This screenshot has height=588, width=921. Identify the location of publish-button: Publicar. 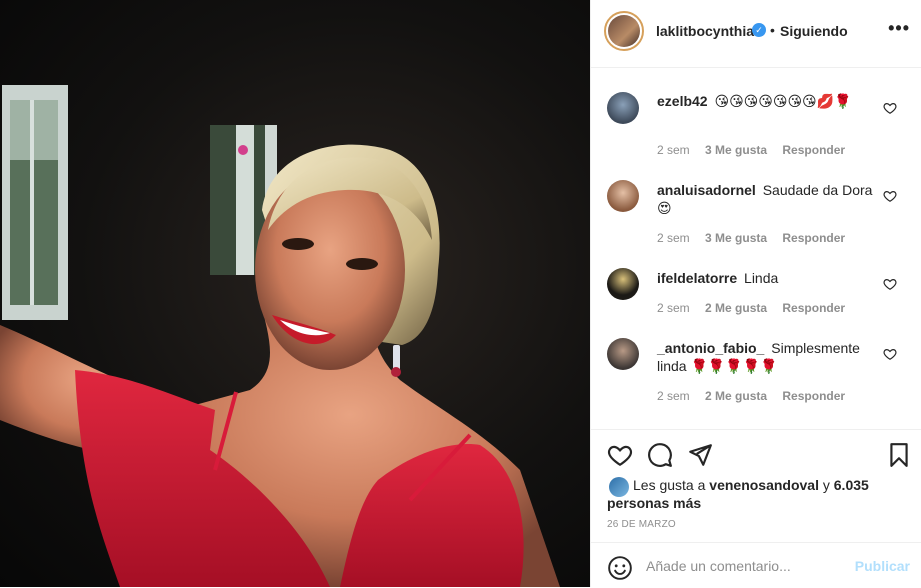
(882, 566).